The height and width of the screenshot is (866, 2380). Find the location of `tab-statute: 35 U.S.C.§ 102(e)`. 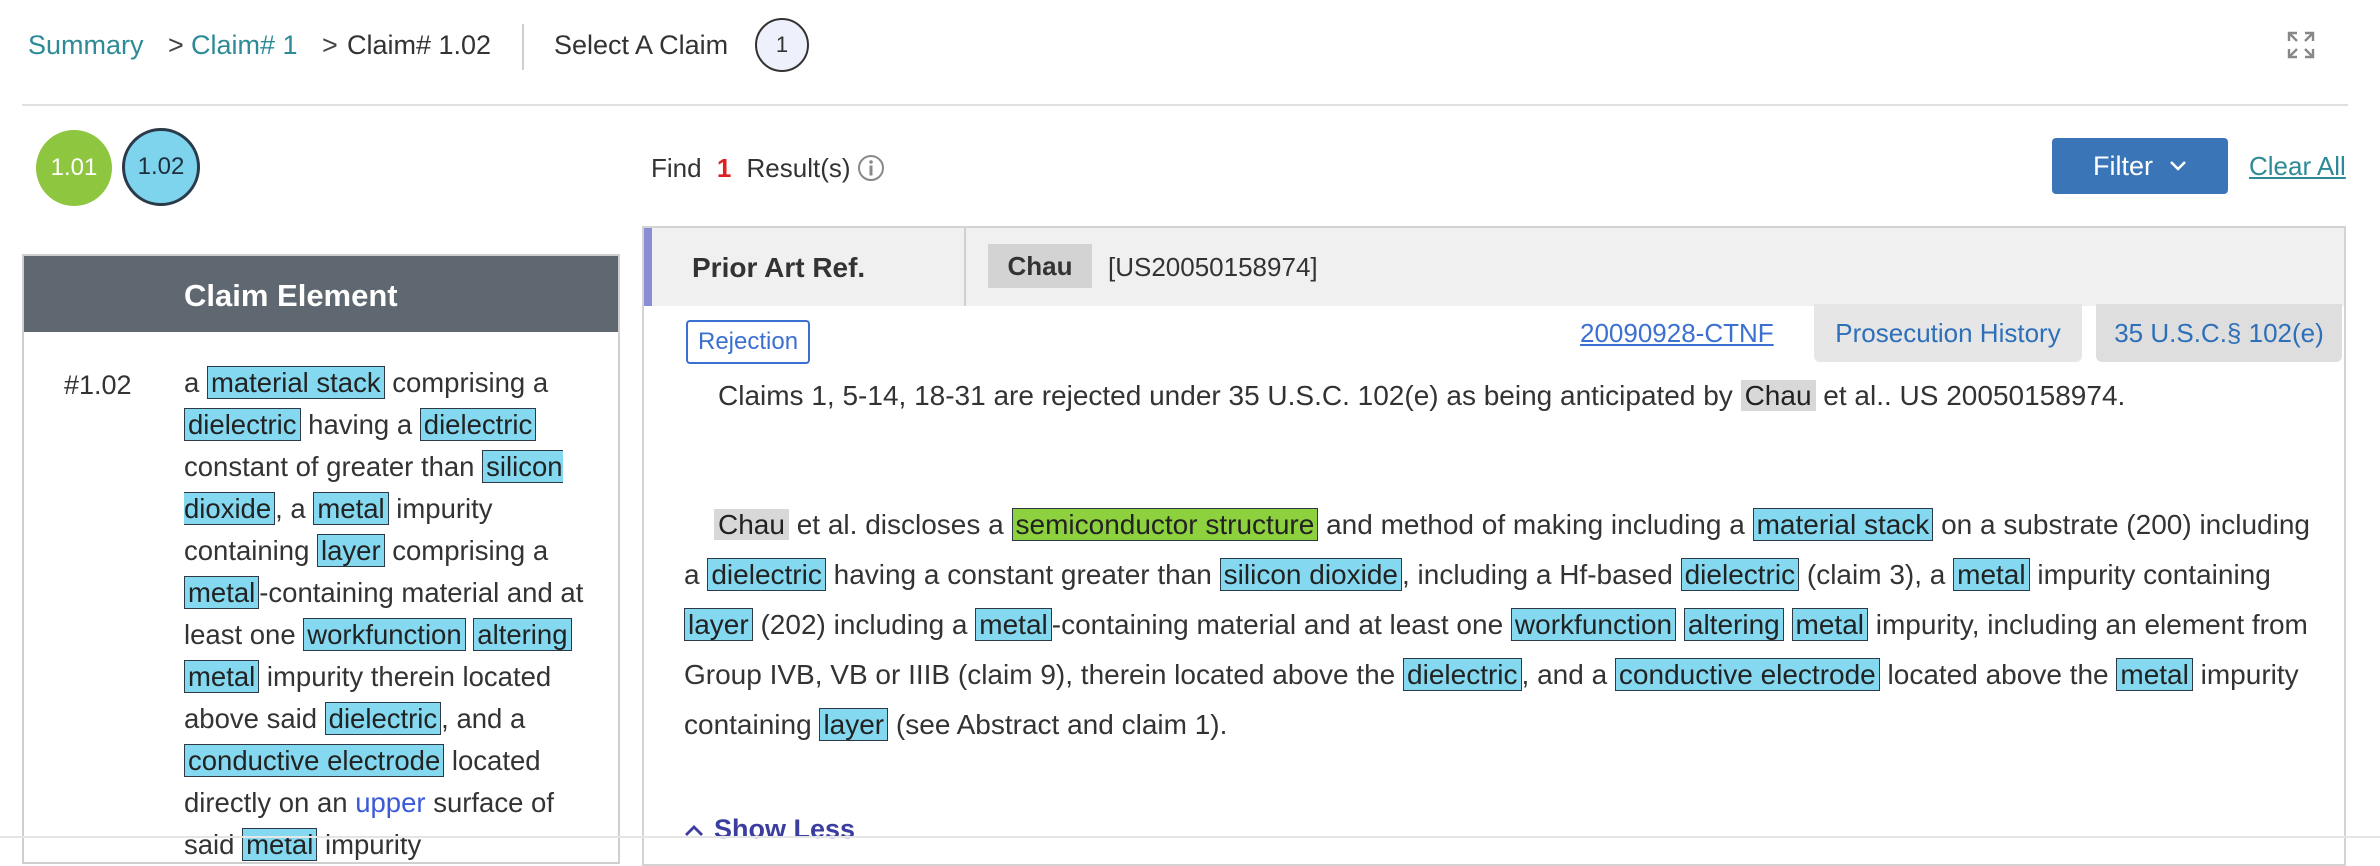

tab-statute: 35 U.S.C.§ 102(e) is located at coordinates (2219, 333).